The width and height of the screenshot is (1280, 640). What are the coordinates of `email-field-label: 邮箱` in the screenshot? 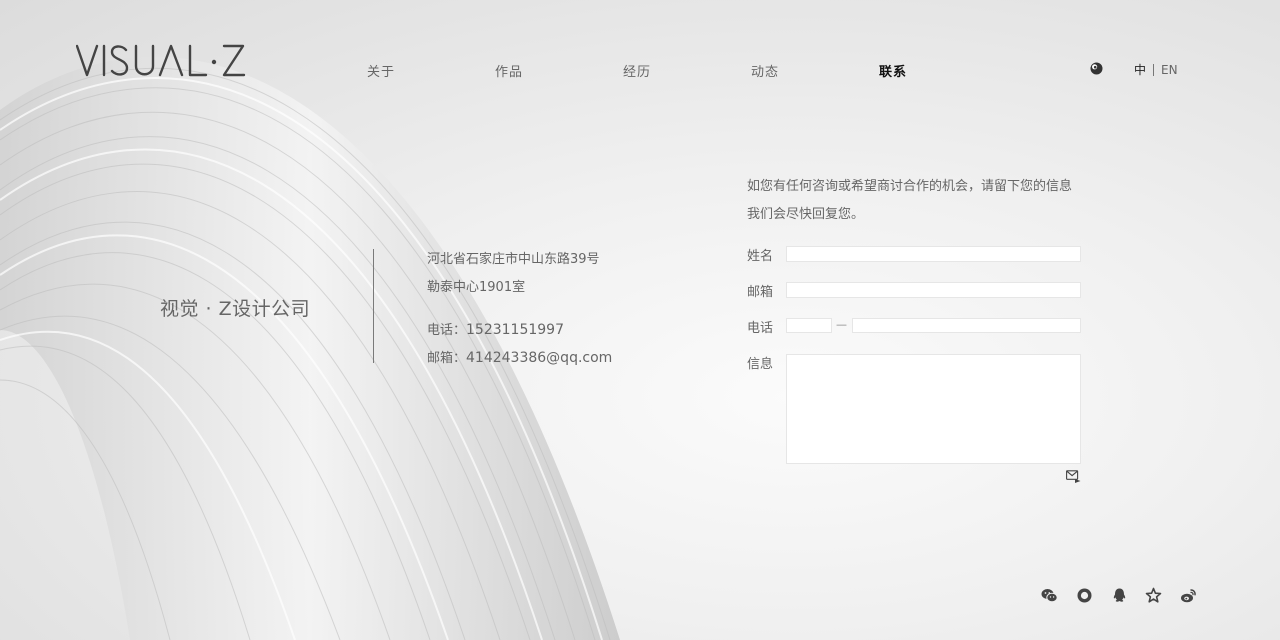 It's located at (760, 292).